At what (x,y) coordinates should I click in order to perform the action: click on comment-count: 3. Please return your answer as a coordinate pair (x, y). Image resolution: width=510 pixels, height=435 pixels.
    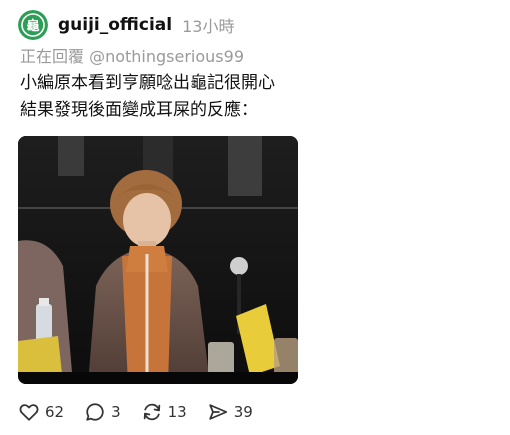
    Looking at the image, I should click on (116, 412).